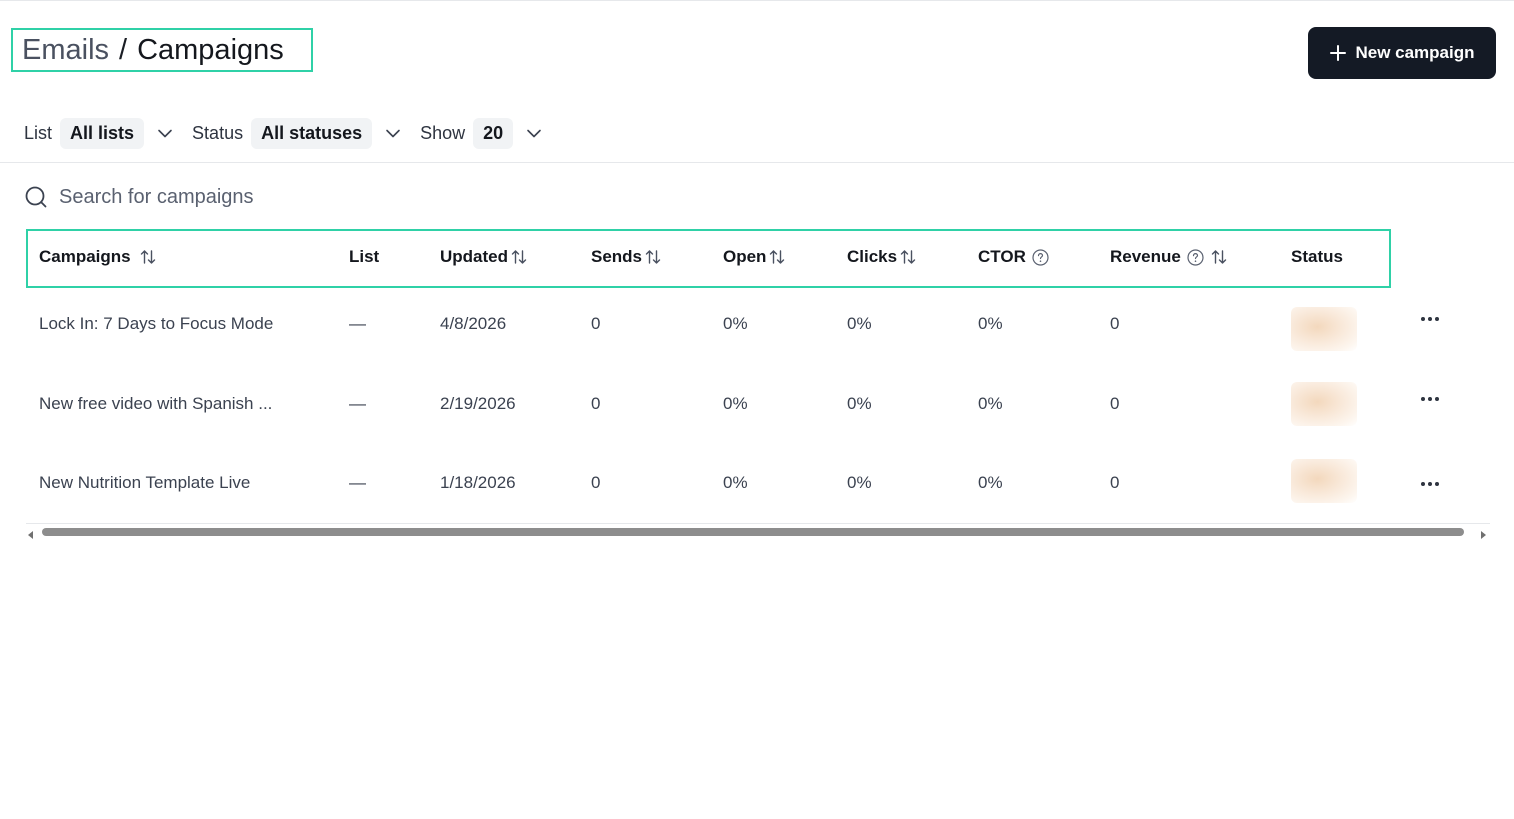 This screenshot has height=819, width=1514. Describe the element at coordinates (156, 324) in the screenshot. I see `campaign-name: Lock In: 7 Days to Focus Mode` at that location.